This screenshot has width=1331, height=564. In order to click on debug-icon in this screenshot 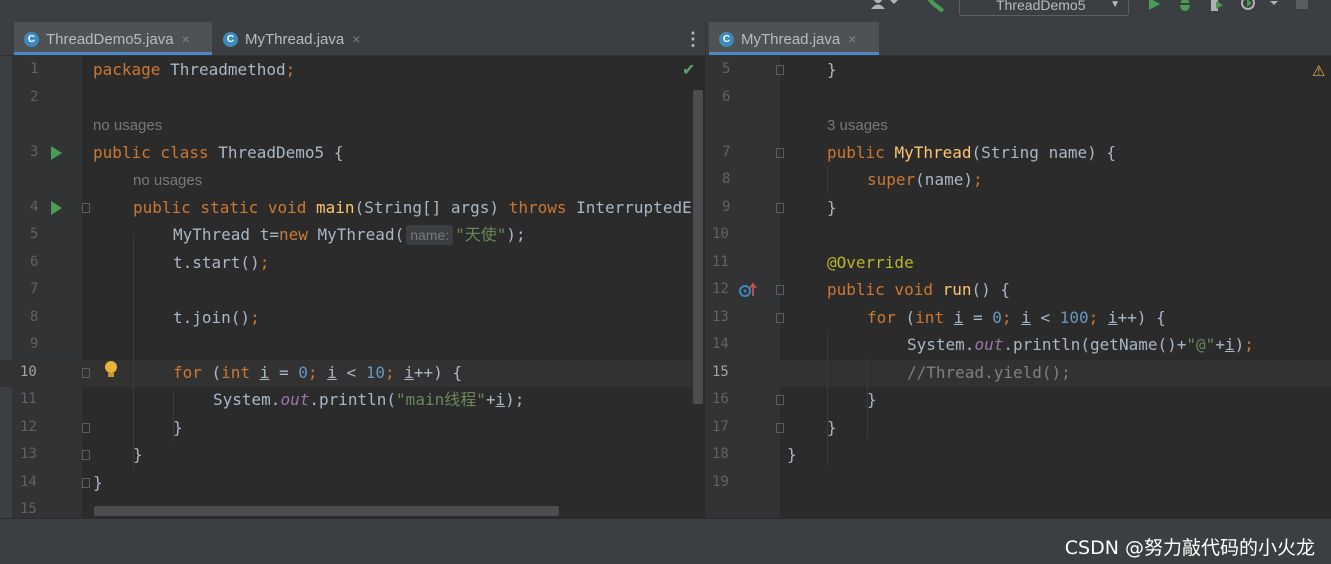, I will do `click(1185, 5)`.